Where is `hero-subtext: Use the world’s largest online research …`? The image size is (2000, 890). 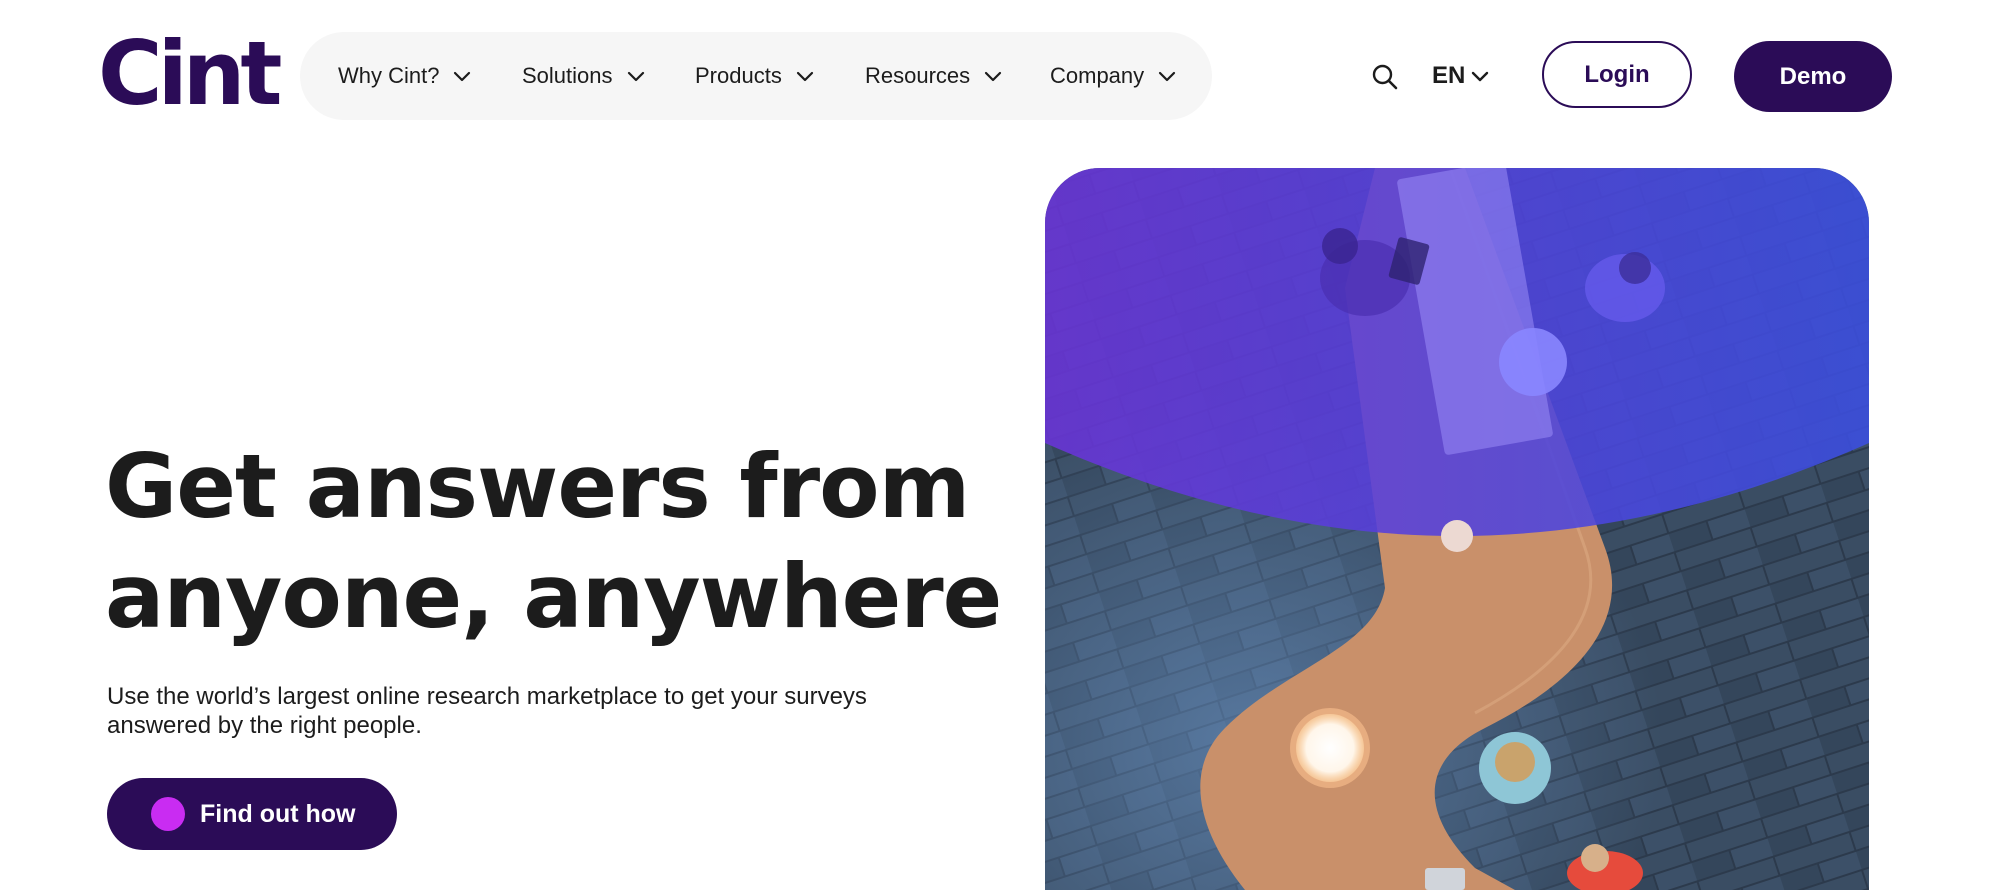
hero-subtext: Use the world’s largest online research … is located at coordinates (487, 711).